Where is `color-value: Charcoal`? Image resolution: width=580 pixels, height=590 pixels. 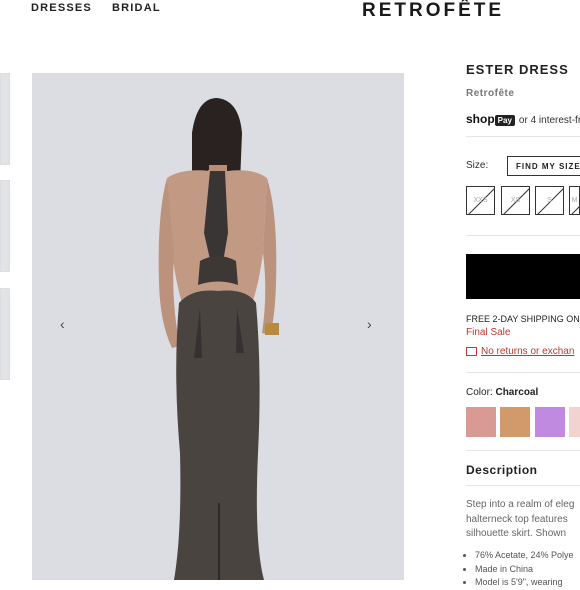
color-value: Charcoal is located at coordinates (517, 392).